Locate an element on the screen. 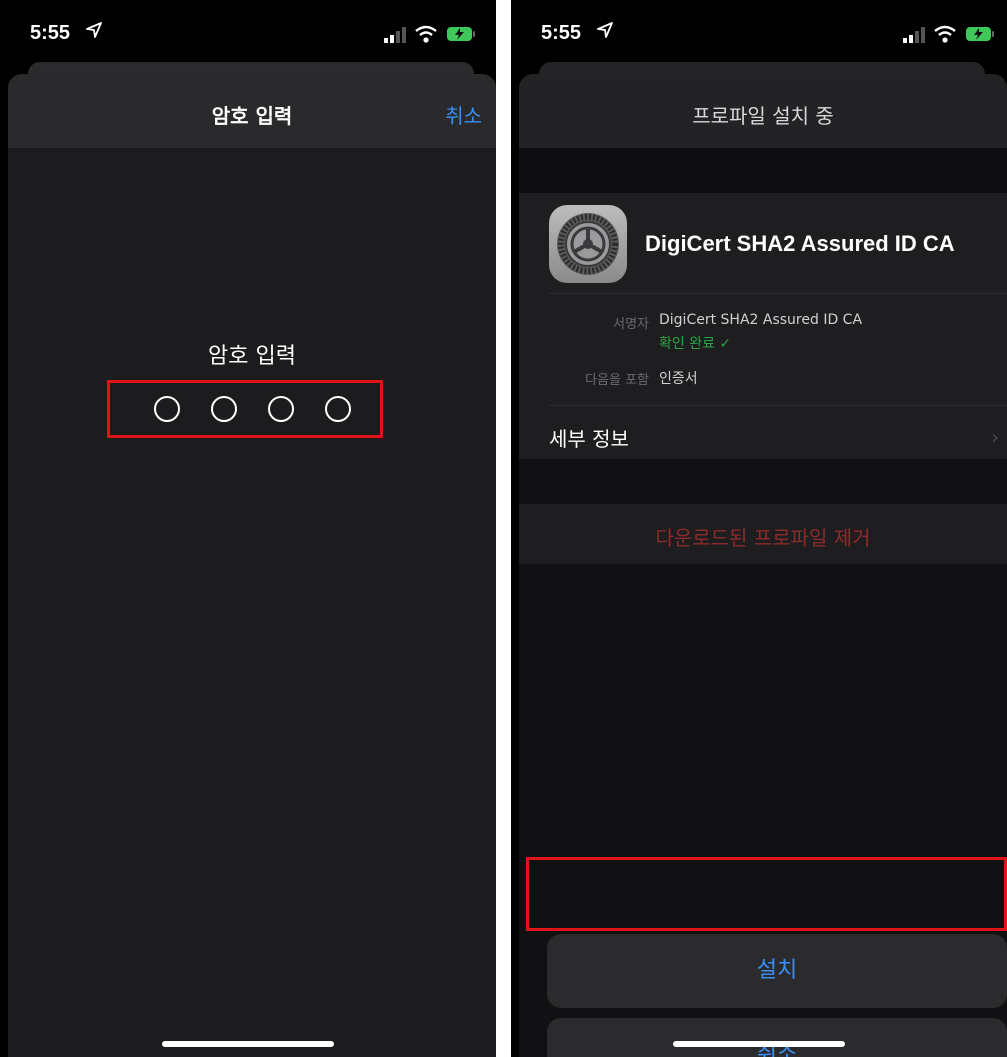  nav-title: 프로파일 설치 중 is located at coordinates (763, 116).